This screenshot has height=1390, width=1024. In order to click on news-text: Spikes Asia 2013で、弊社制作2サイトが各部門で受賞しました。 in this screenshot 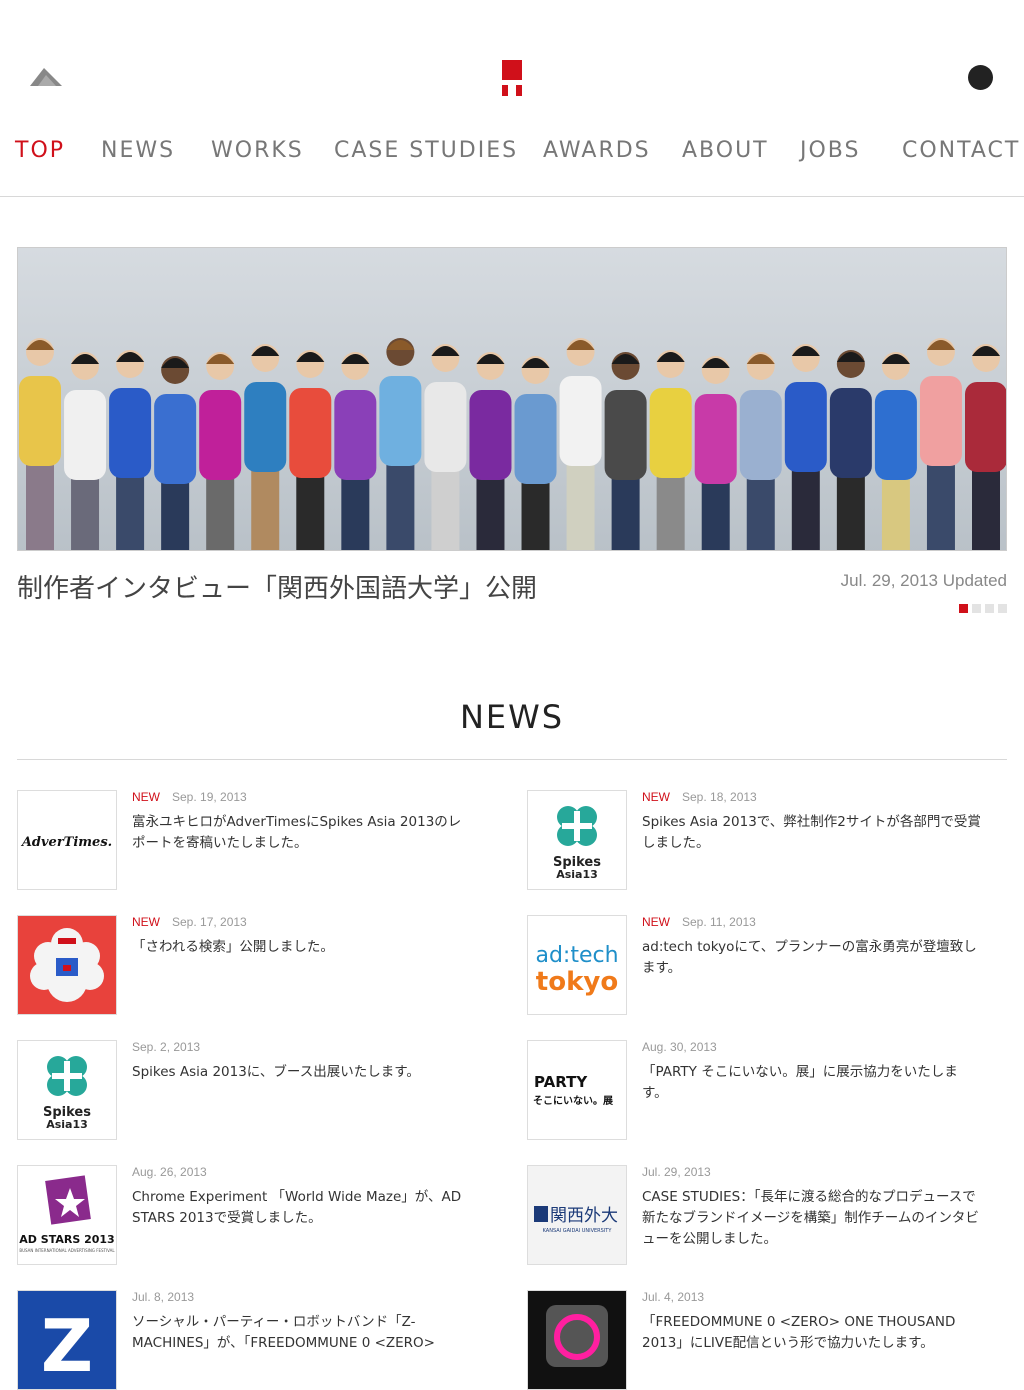, I will do `click(811, 832)`.